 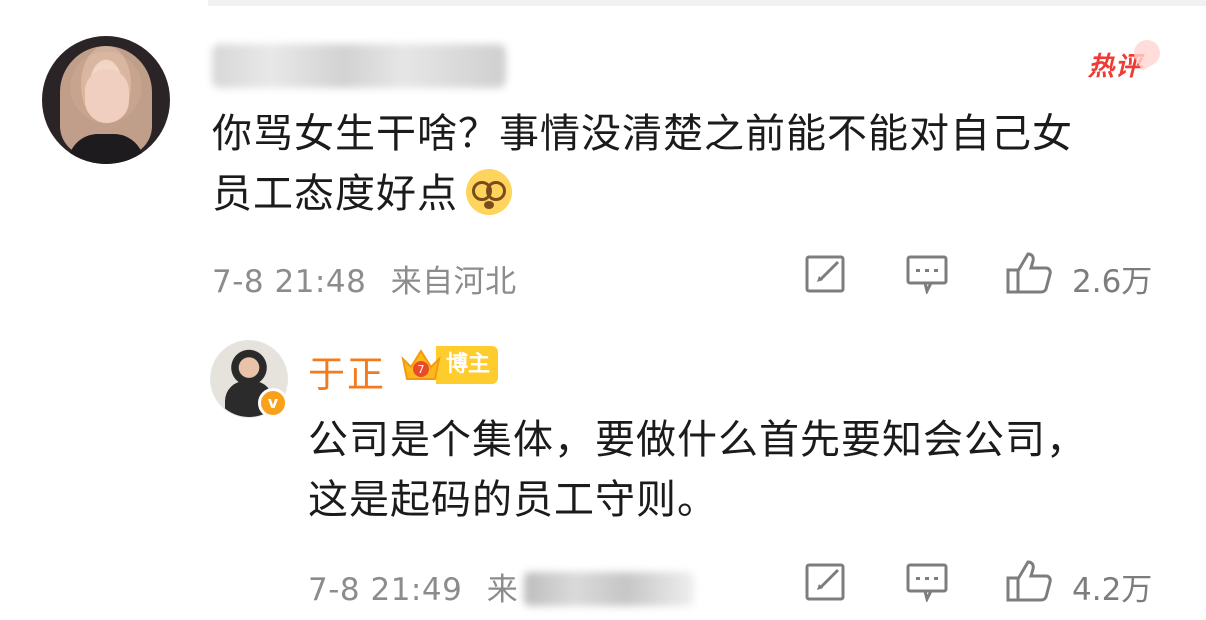 I want to click on commenter-username-redacted, so click(x=359, y=66).